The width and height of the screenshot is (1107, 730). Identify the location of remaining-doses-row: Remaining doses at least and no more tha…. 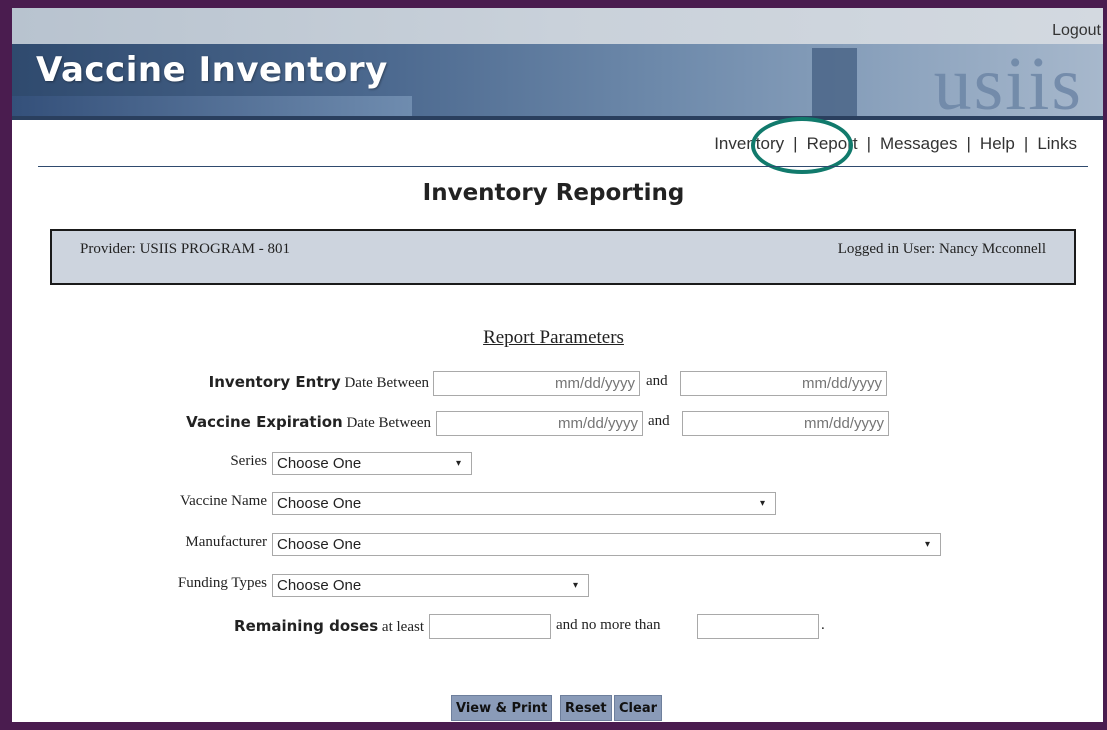
(553, 627).